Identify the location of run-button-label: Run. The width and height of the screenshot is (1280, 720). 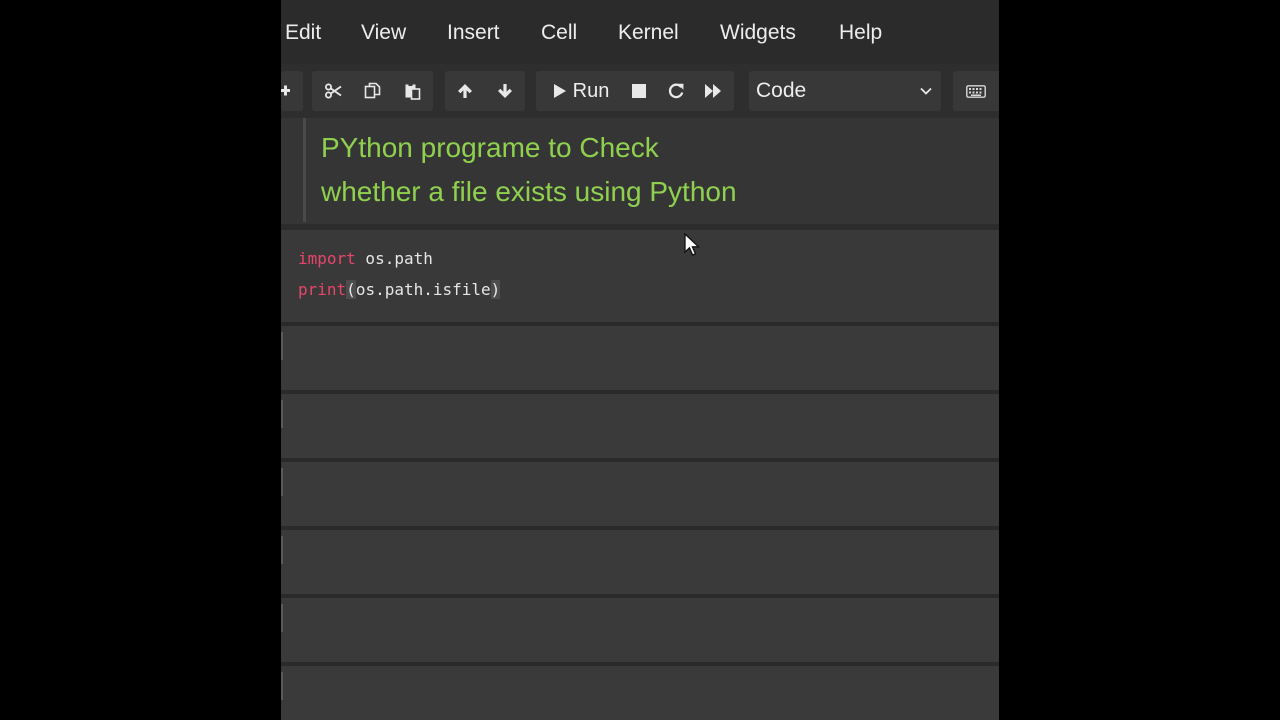
(591, 90).